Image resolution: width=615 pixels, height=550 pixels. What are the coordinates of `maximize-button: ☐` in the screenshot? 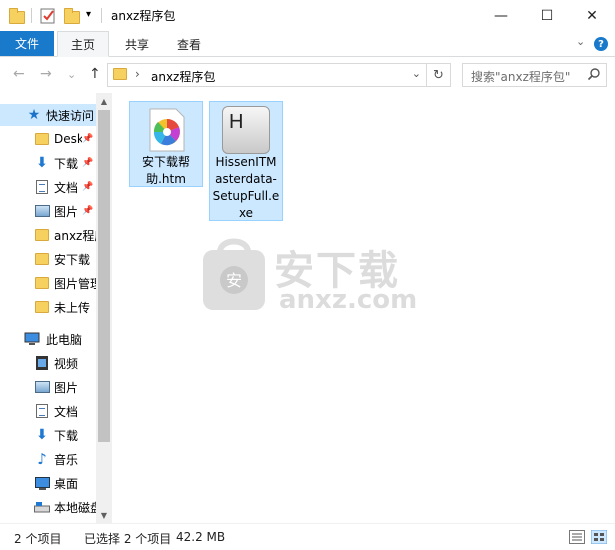 It's located at (547, 15).